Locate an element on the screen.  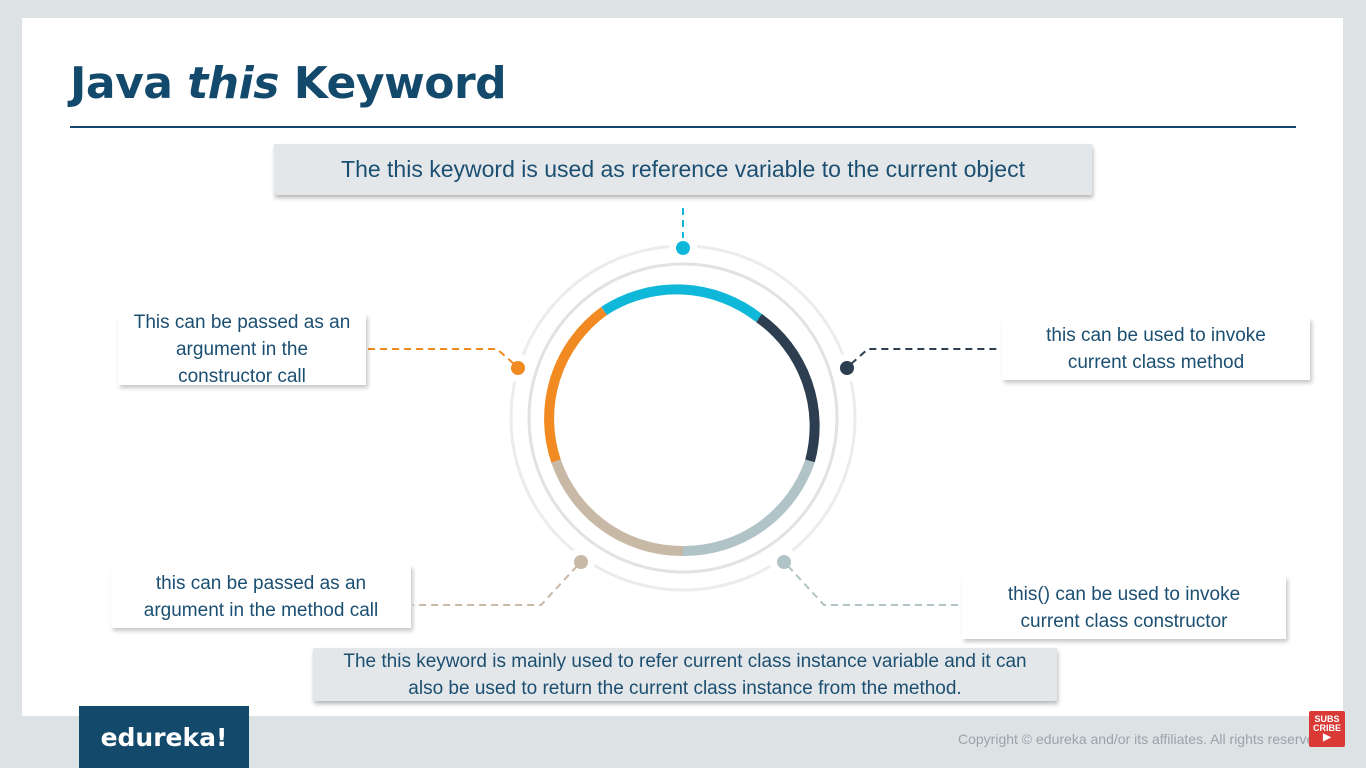
edureka-logo: edureka! is located at coordinates (164, 737).